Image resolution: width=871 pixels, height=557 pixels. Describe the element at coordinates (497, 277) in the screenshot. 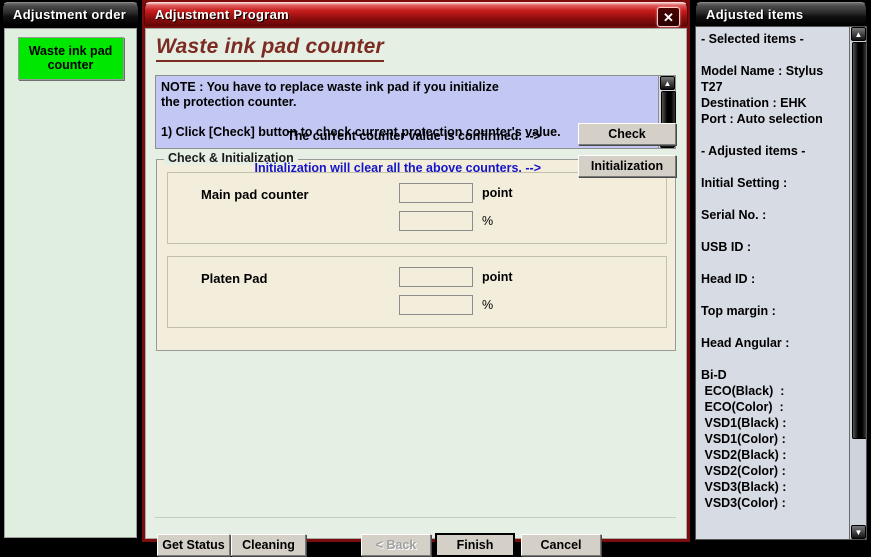

I see `platen-pad-point-unit: point` at that location.